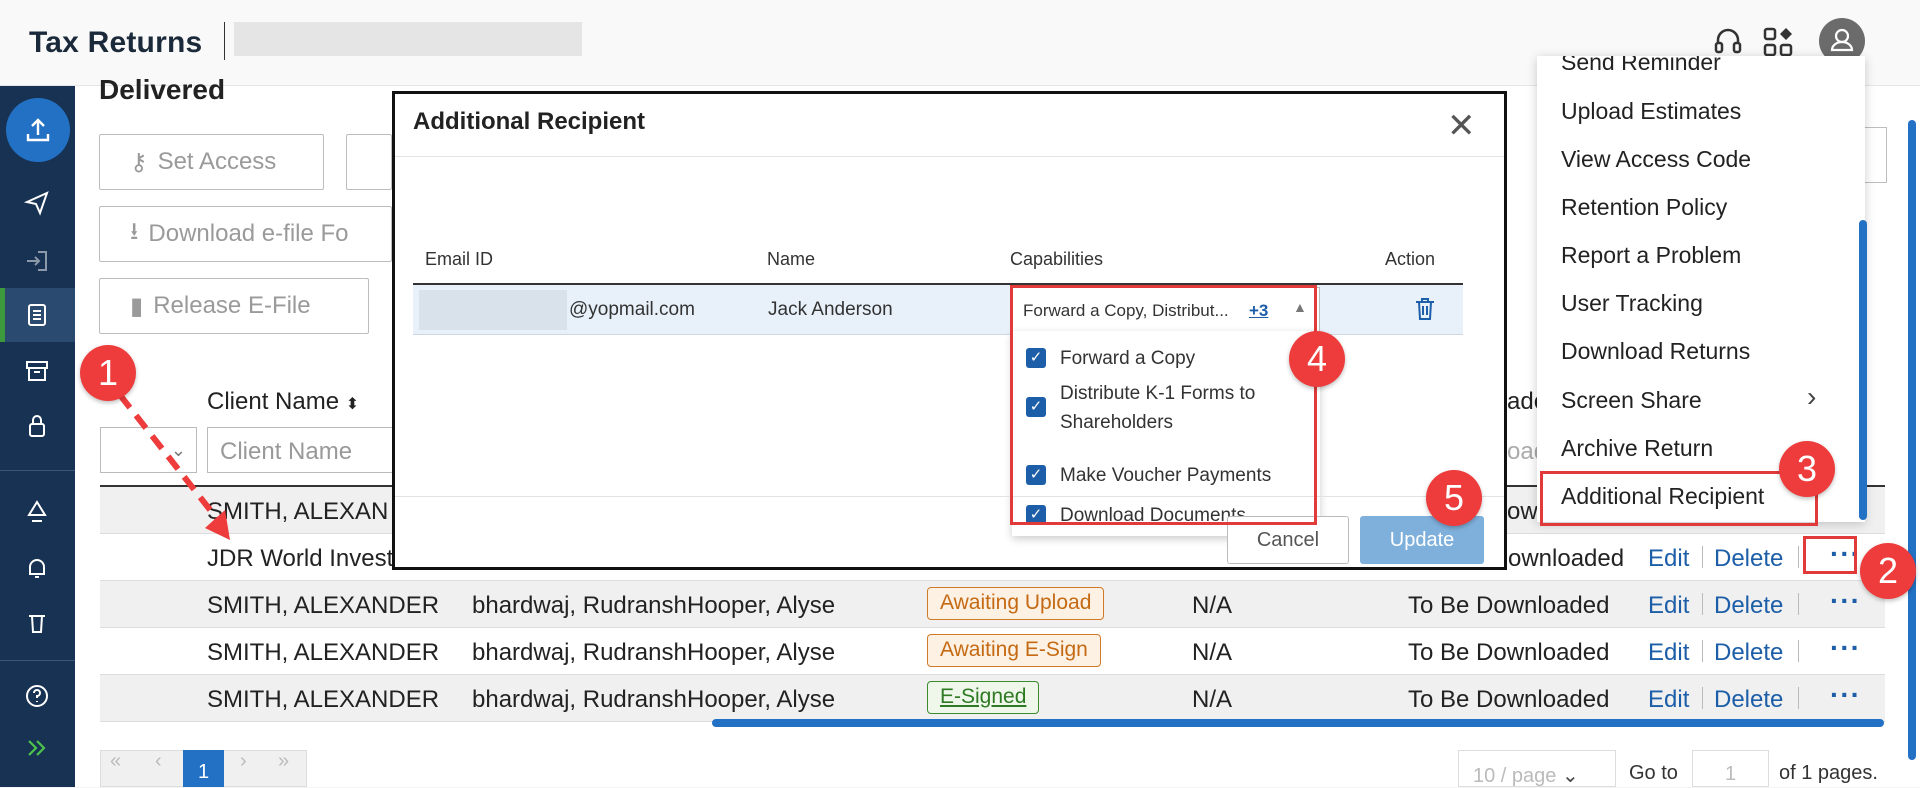 The height and width of the screenshot is (788, 1920). I want to click on highlight-box-capabilities, so click(1163, 405).